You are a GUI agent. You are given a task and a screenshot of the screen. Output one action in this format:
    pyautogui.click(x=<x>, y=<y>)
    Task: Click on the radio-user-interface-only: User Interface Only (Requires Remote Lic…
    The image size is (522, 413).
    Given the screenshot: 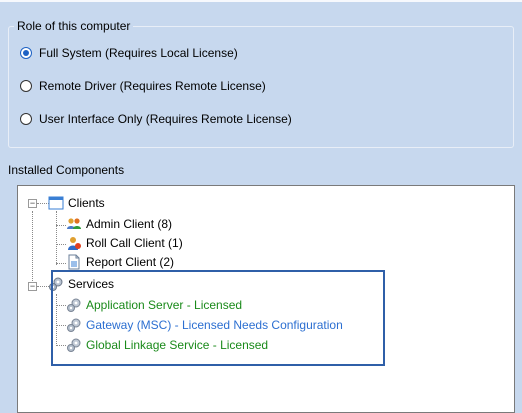 What is the action you would take?
    pyautogui.click(x=156, y=119)
    